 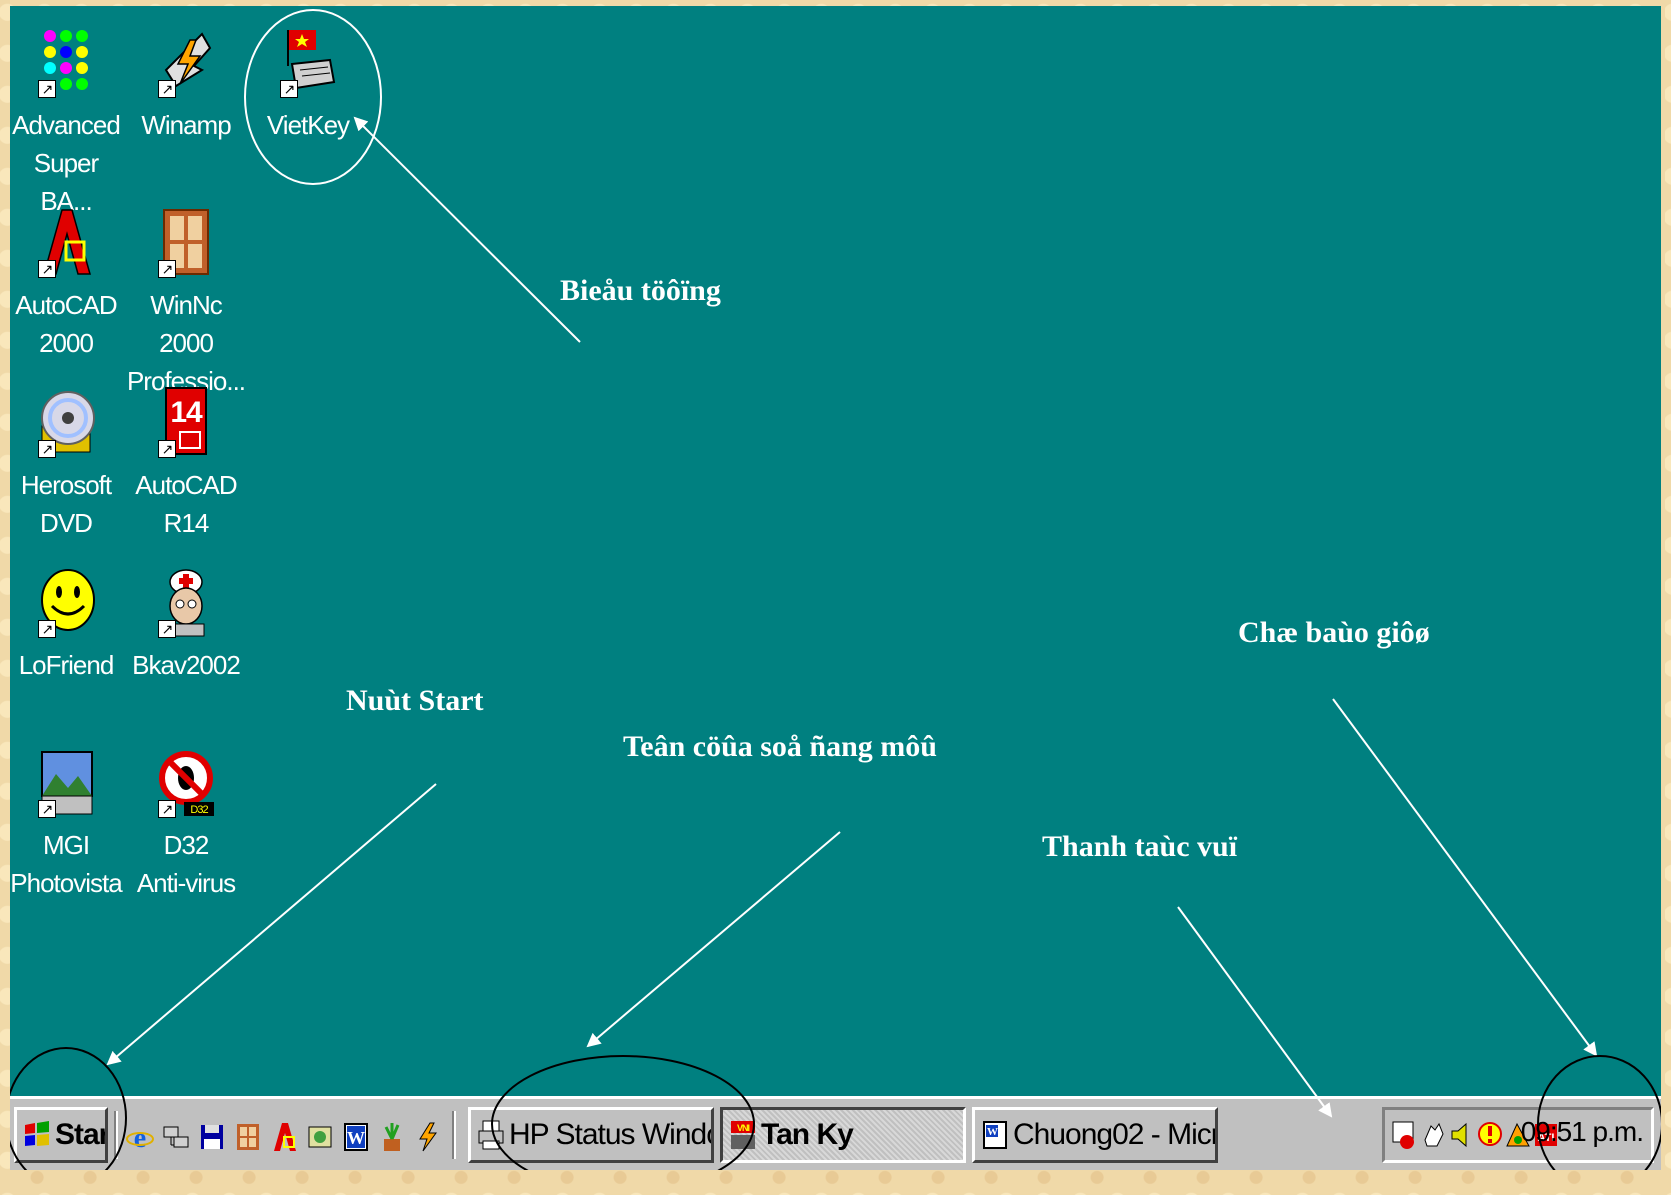 What do you see at coordinates (66, 422) in the screenshot?
I see `cd-disc-icon: ↗` at bounding box center [66, 422].